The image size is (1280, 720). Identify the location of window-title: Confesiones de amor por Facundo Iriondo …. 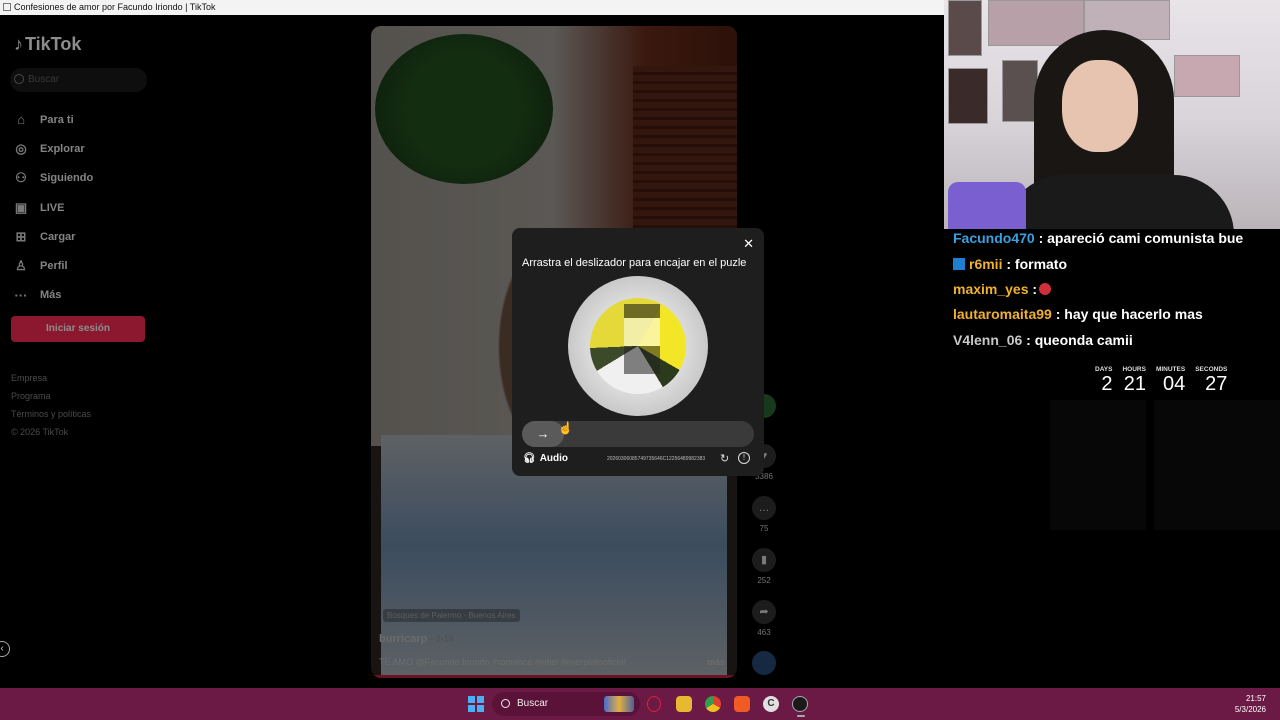
(115, 7).